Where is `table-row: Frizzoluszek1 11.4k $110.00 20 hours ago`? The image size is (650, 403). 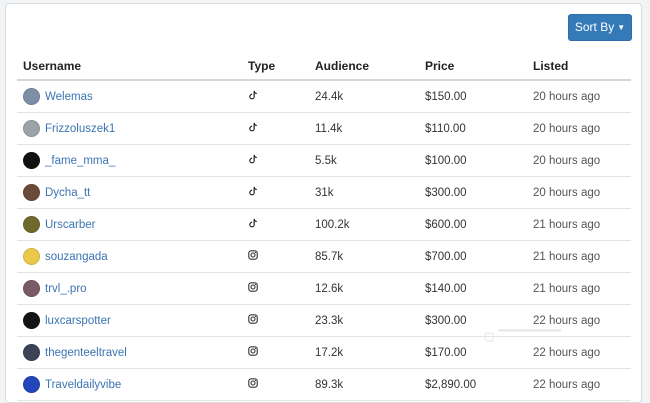
table-row: Frizzoluszek1 11.4k $110.00 20 hours ago is located at coordinates (324, 128).